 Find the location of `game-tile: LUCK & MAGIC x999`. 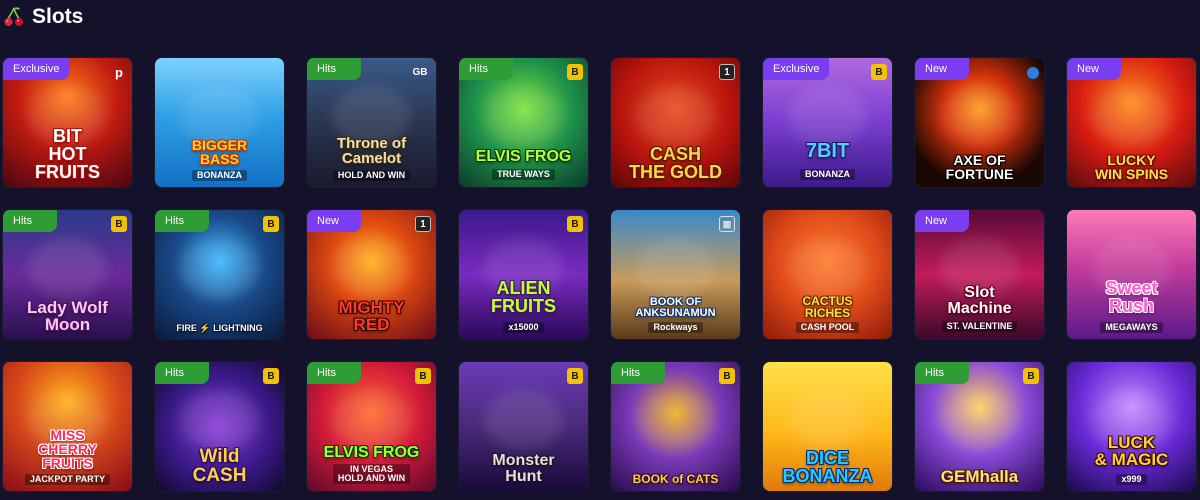

game-tile: LUCK & MAGIC x999 is located at coordinates (1131, 426).